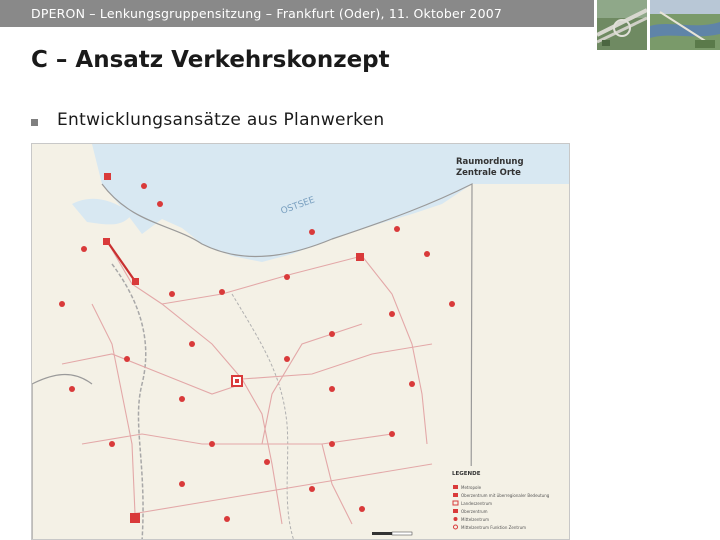  I want to click on map-title-line2: Zentrale Orte, so click(488, 173).